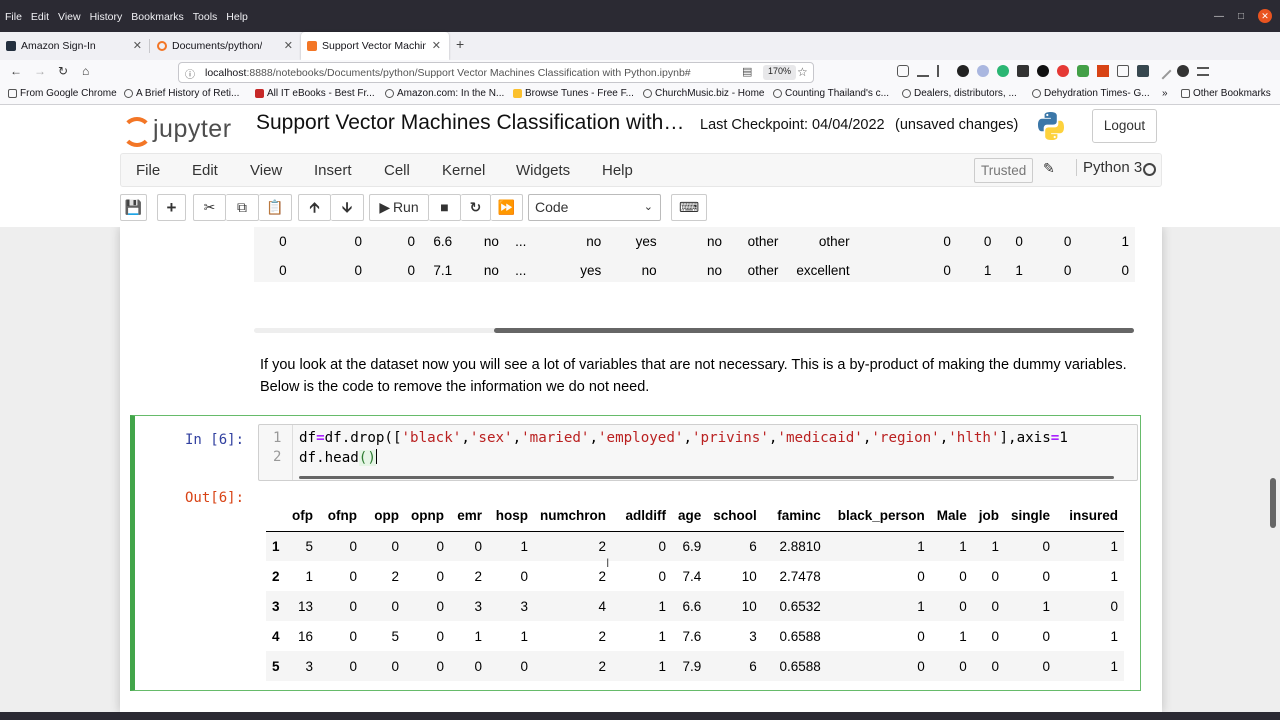 This screenshot has width=1280, height=720. Describe the element at coordinates (347, 207) in the screenshot. I see `move-down-button: 🡫` at that location.